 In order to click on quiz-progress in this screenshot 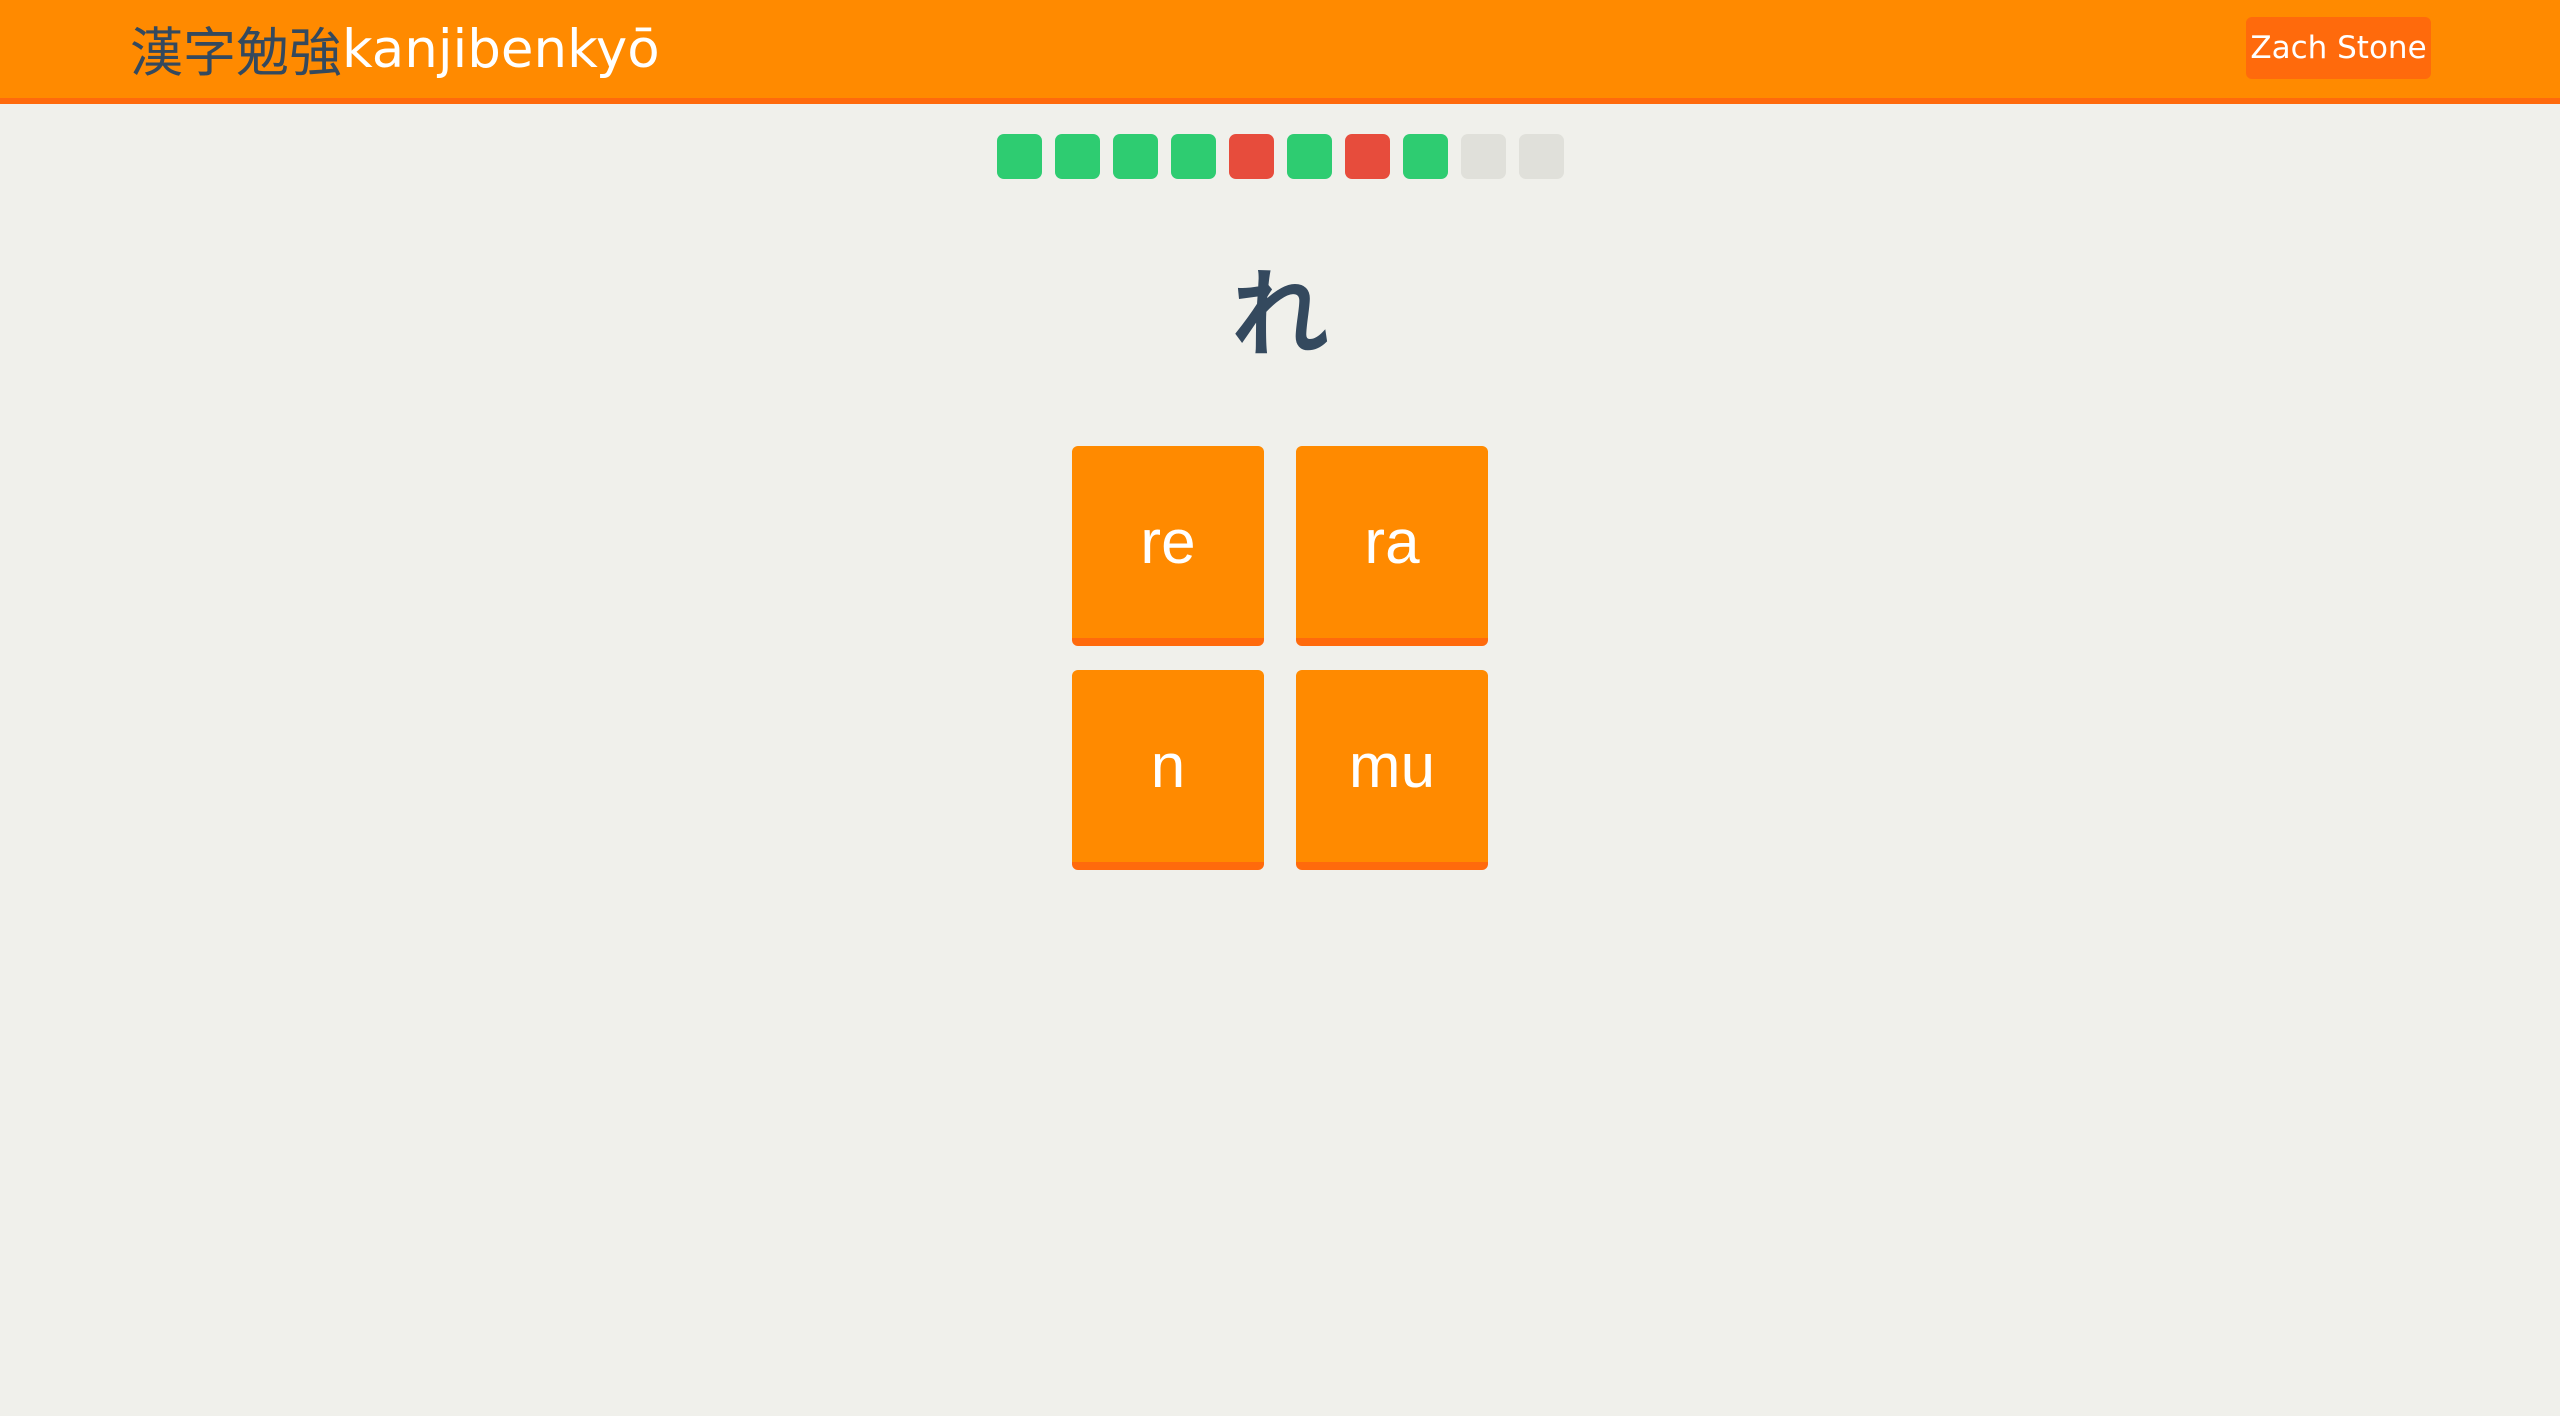, I will do `click(1280, 156)`.